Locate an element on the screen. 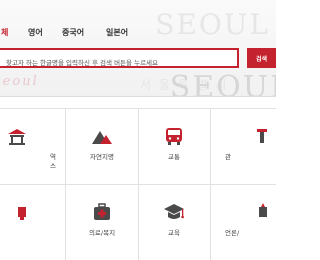  category-label: 의료/복지 is located at coordinates (102, 233).